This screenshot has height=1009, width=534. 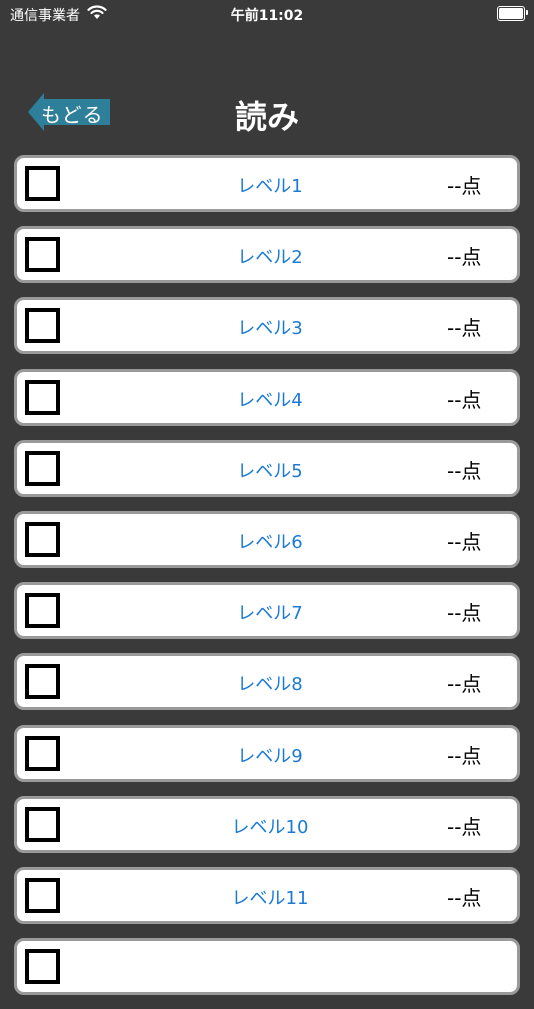 I want to click on page-title: 読み, so click(x=266, y=117).